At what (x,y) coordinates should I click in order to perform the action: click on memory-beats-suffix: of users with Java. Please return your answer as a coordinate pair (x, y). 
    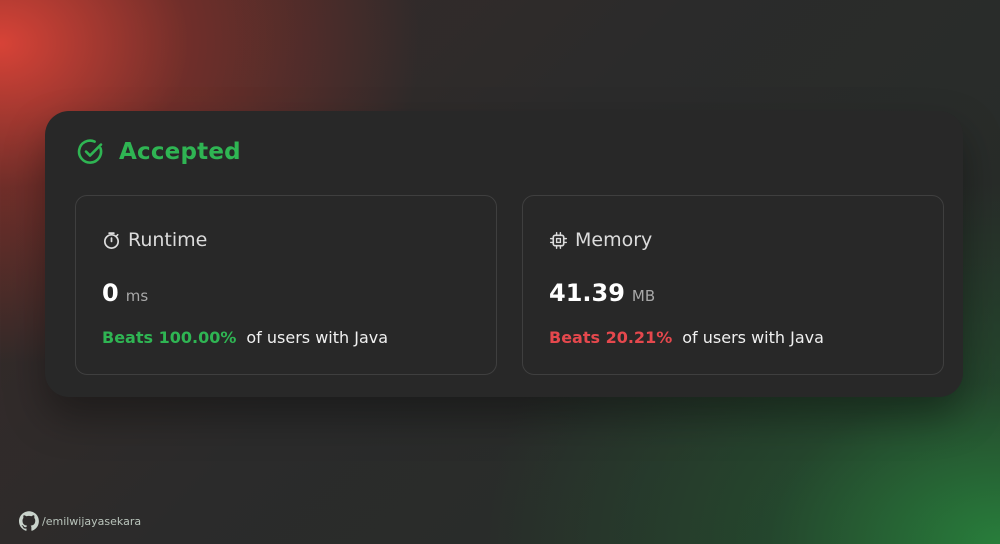
    Looking at the image, I should click on (753, 337).